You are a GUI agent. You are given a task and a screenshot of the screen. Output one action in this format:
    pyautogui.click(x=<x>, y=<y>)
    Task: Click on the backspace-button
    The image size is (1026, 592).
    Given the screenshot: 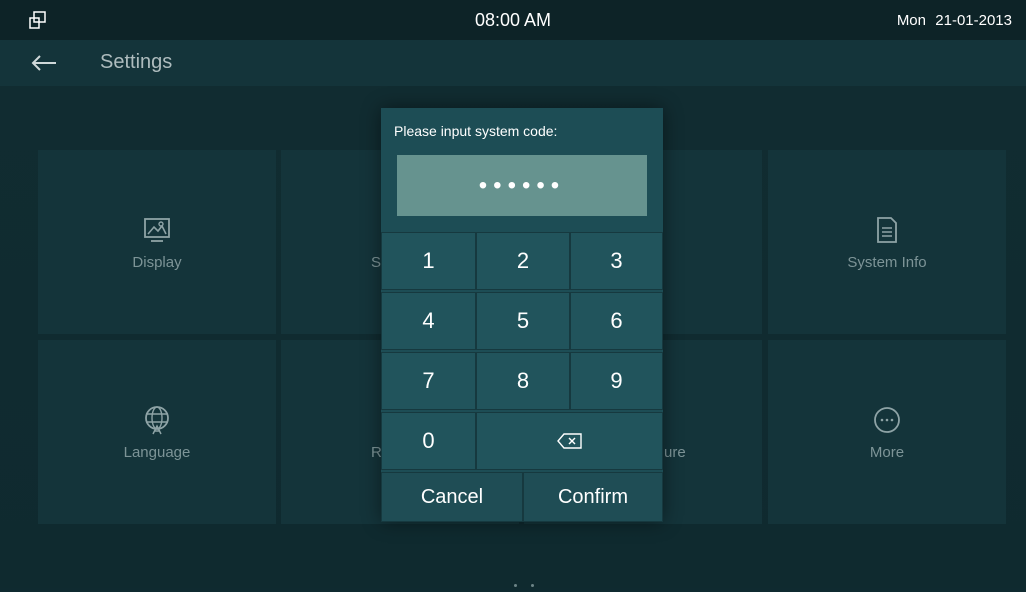 What is the action you would take?
    pyautogui.click(x=569, y=441)
    